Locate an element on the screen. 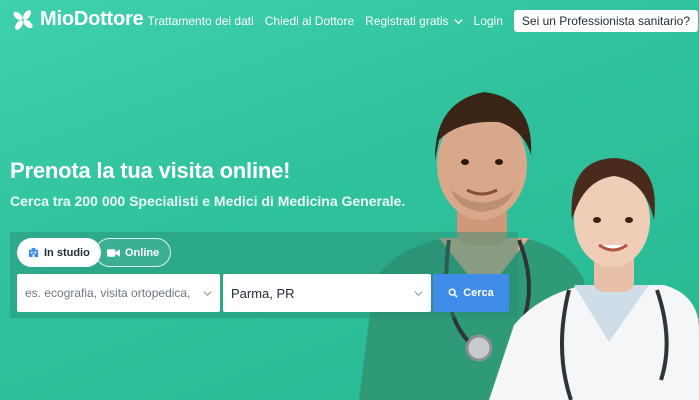 Image resolution: width=699 pixels, height=400 pixels. nav-link-ask-doctor: Chiedi al Dottore is located at coordinates (309, 21).